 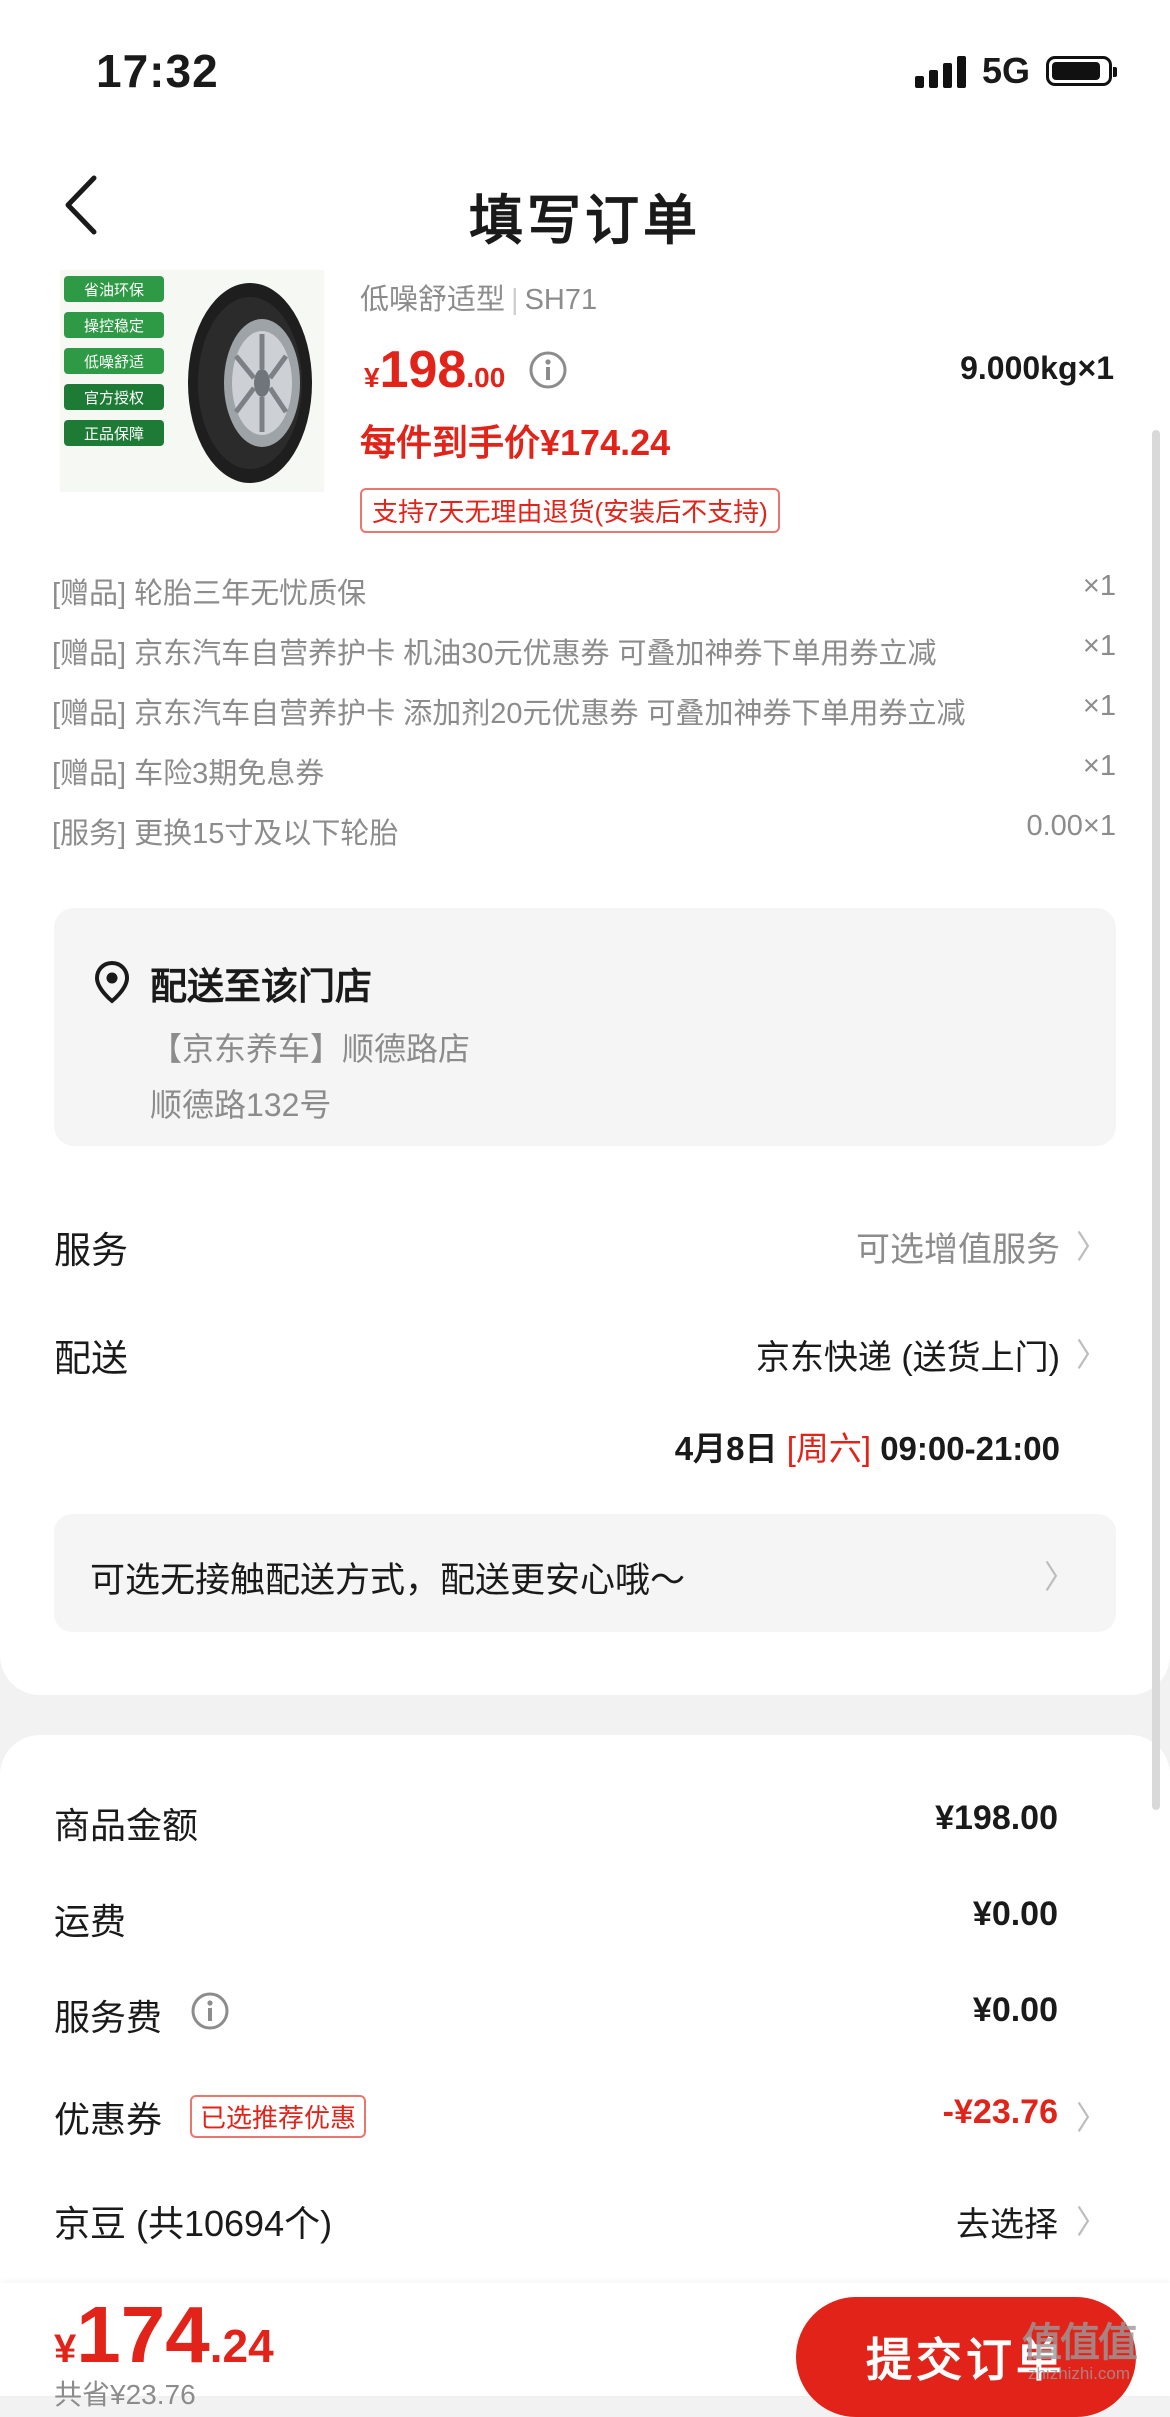 I want to click on final-price: 每件到手价¥174.24, so click(x=515, y=442).